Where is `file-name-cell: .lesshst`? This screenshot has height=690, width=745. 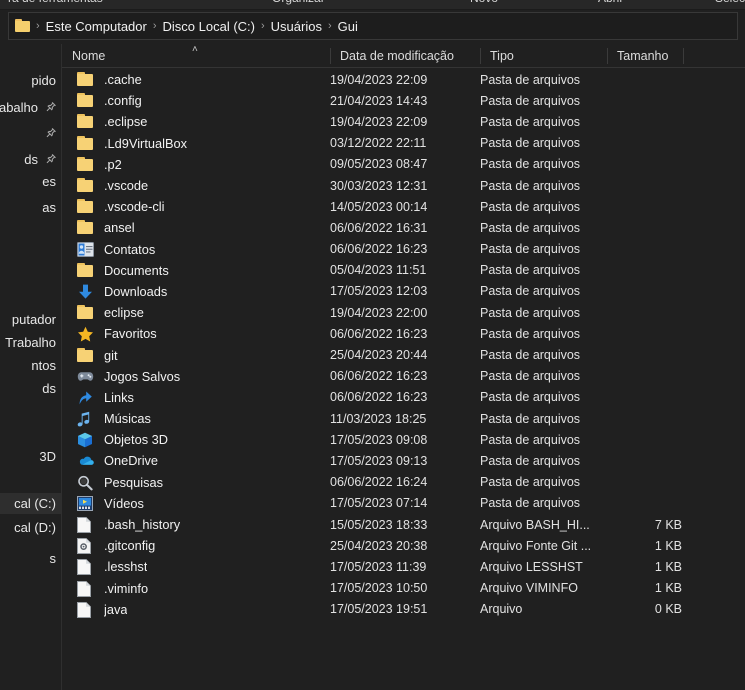
file-name-cell: .lesshst is located at coordinates (196, 566).